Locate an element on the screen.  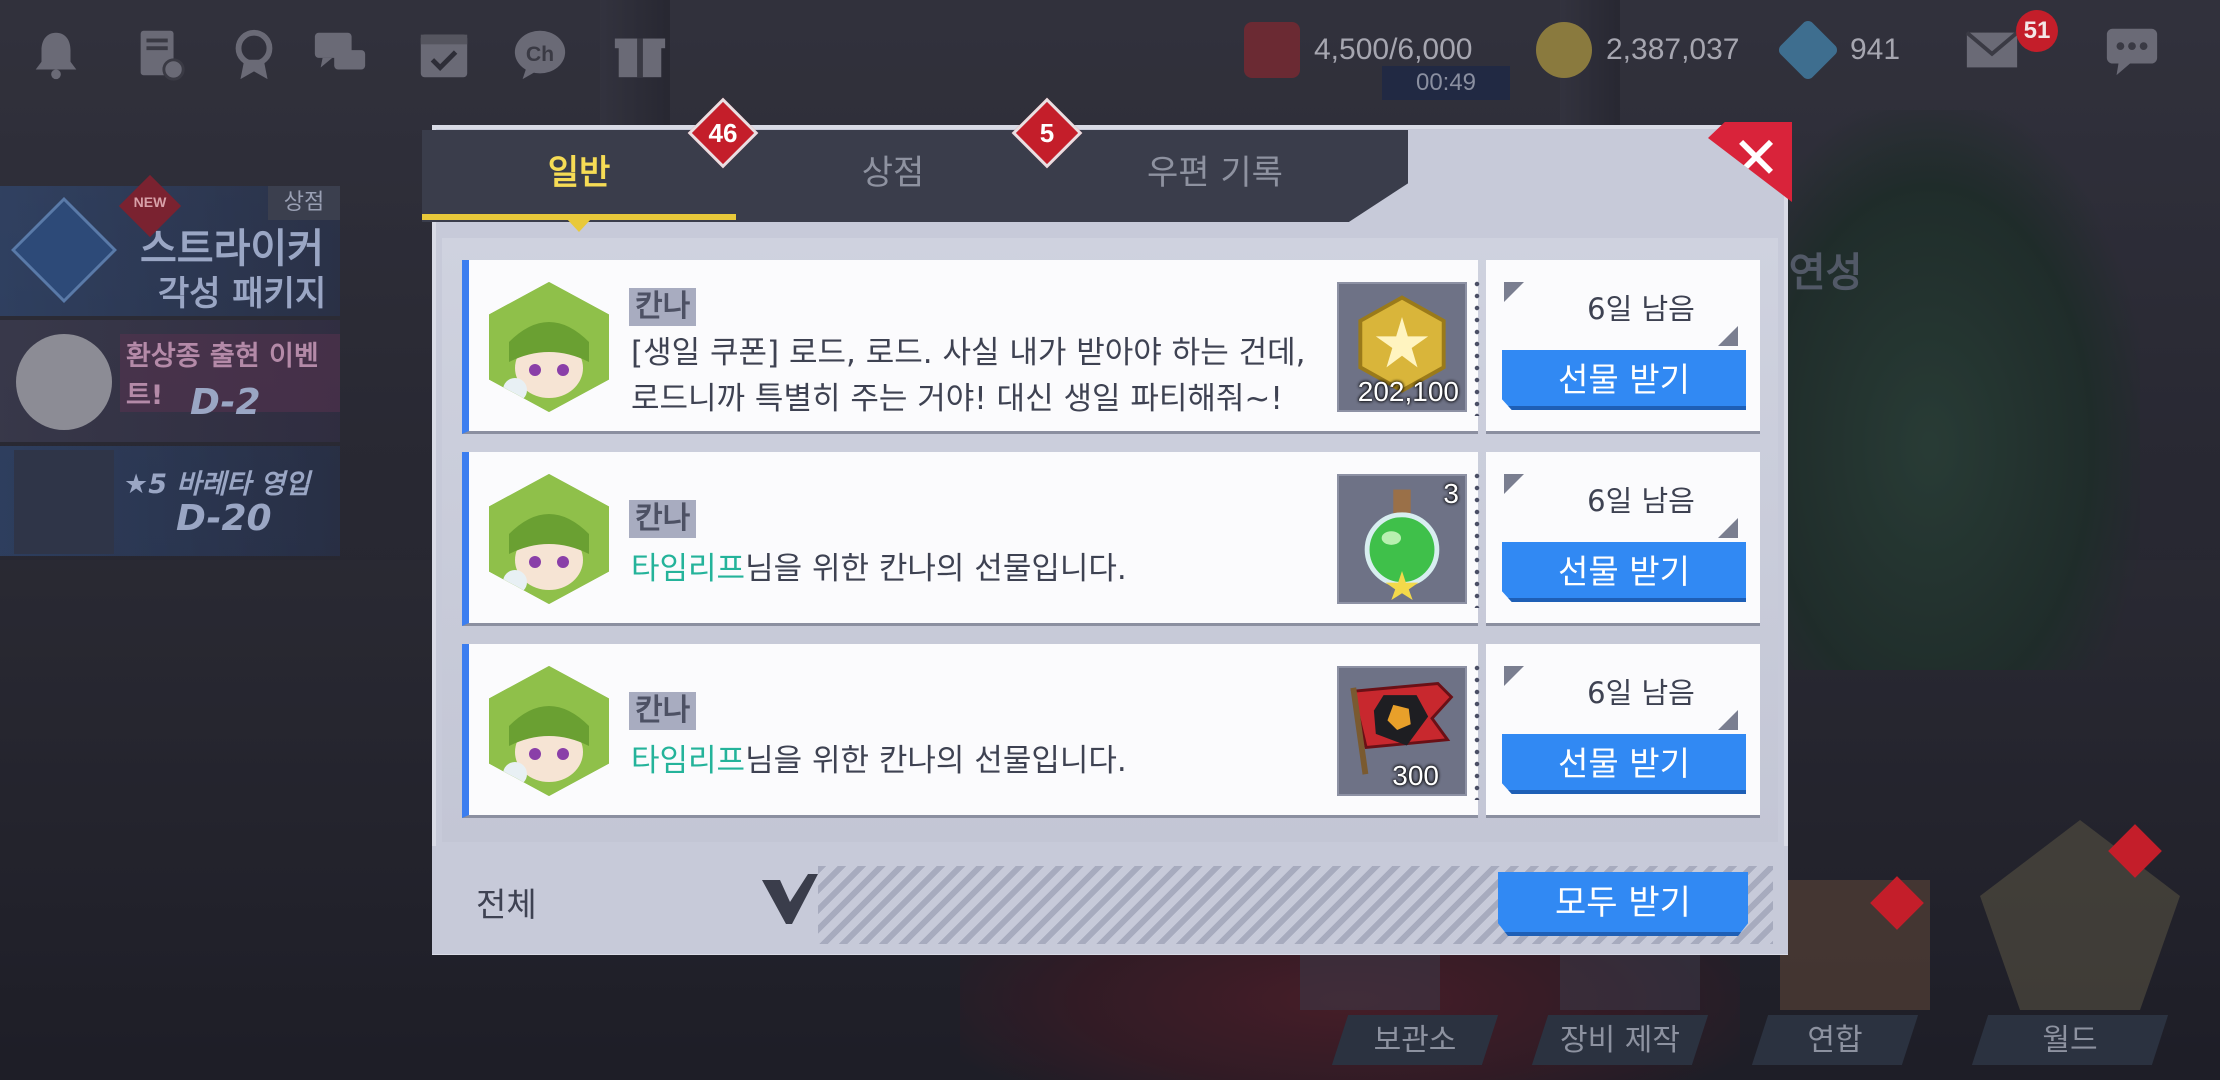
notes-gear-icon is located at coordinates (160, 54).